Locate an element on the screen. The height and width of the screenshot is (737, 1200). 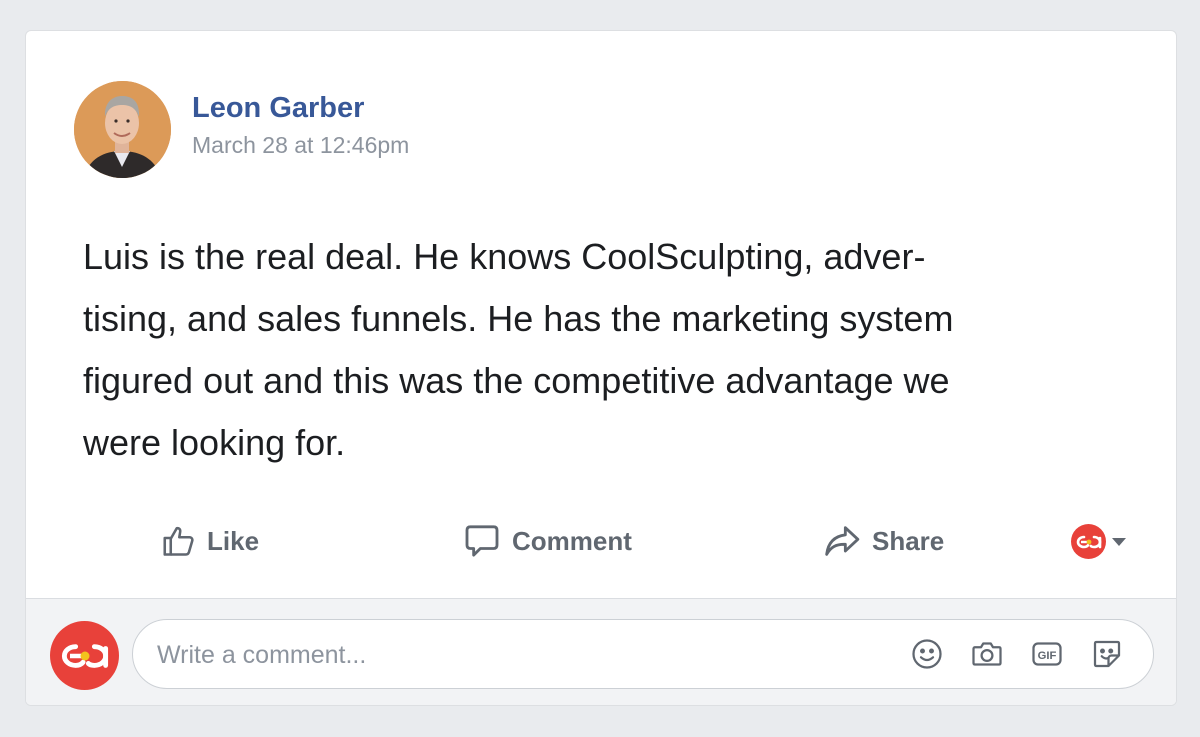
like-button: Like is located at coordinates (210, 541).